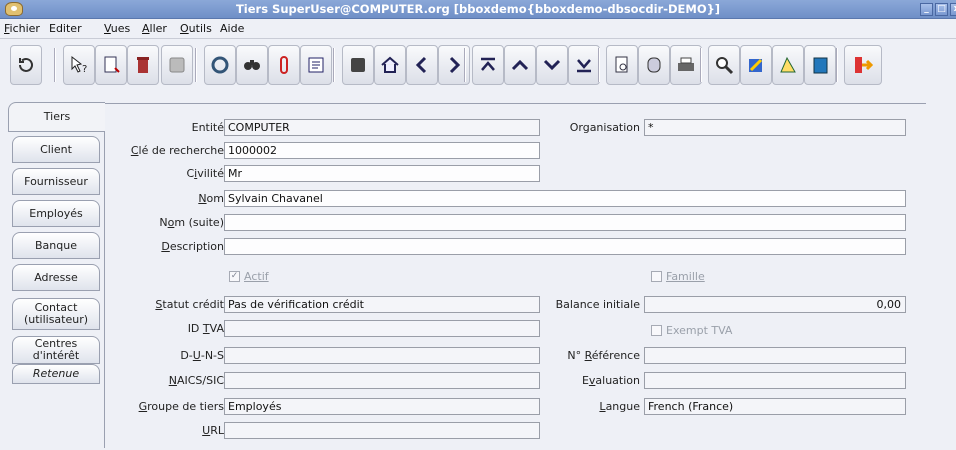  Describe the element at coordinates (565, 222) in the screenshot. I see `nom-suite-field` at that location.